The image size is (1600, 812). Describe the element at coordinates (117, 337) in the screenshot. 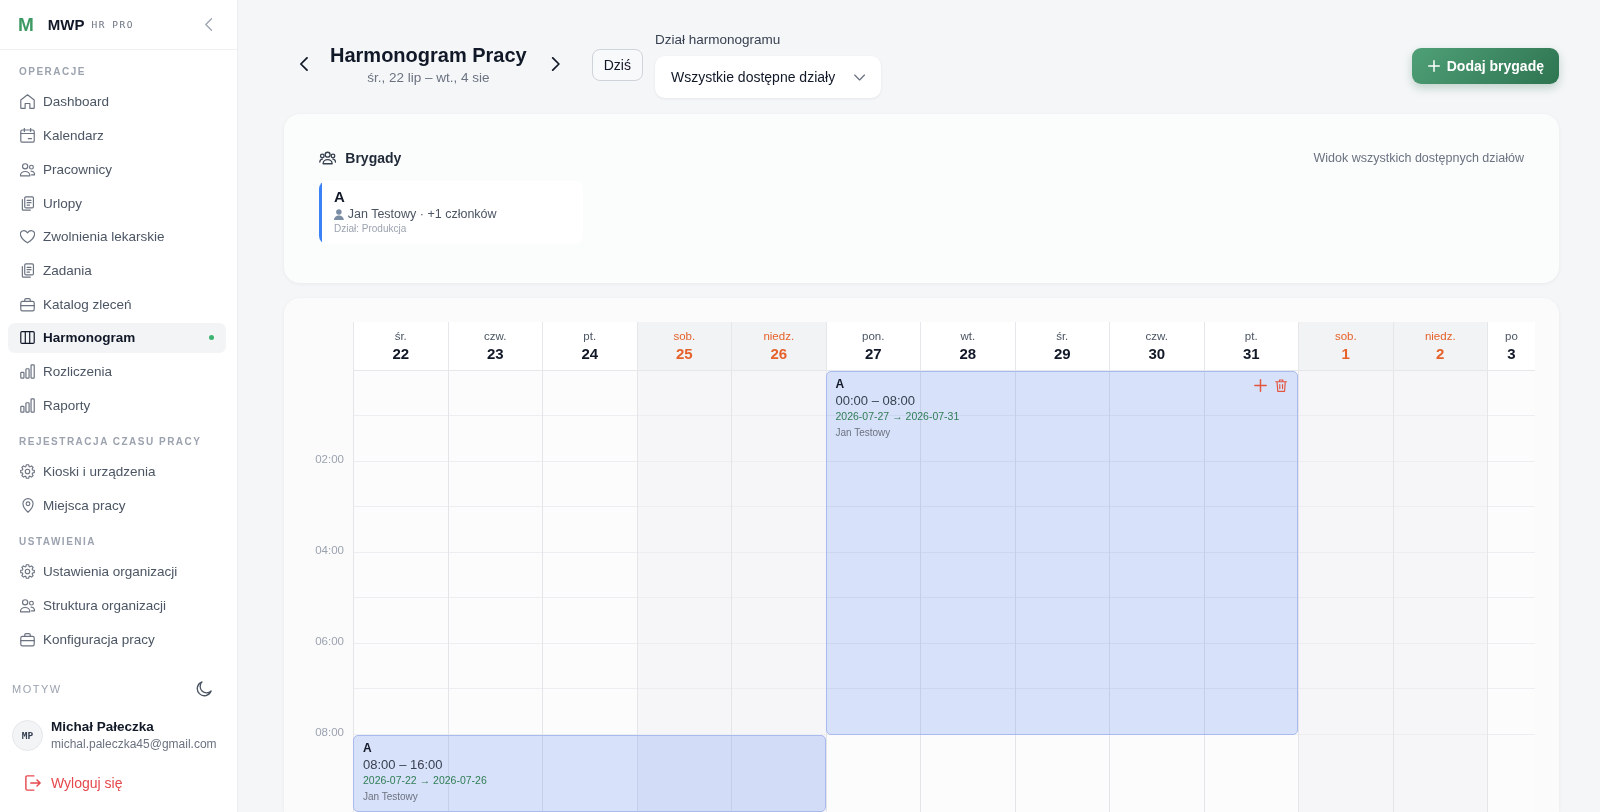

I see `nav-item: Harmonogram` at that location.